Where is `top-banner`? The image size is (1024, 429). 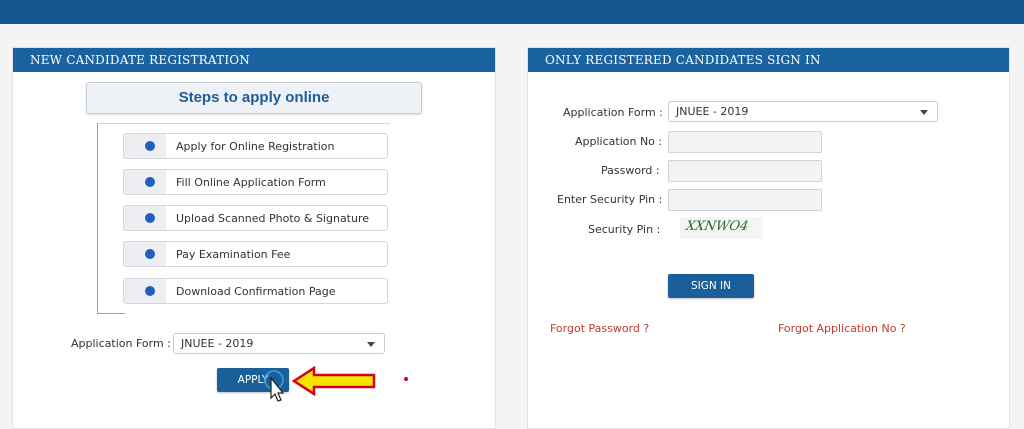
top-banner is located at coordinates (512, 12).